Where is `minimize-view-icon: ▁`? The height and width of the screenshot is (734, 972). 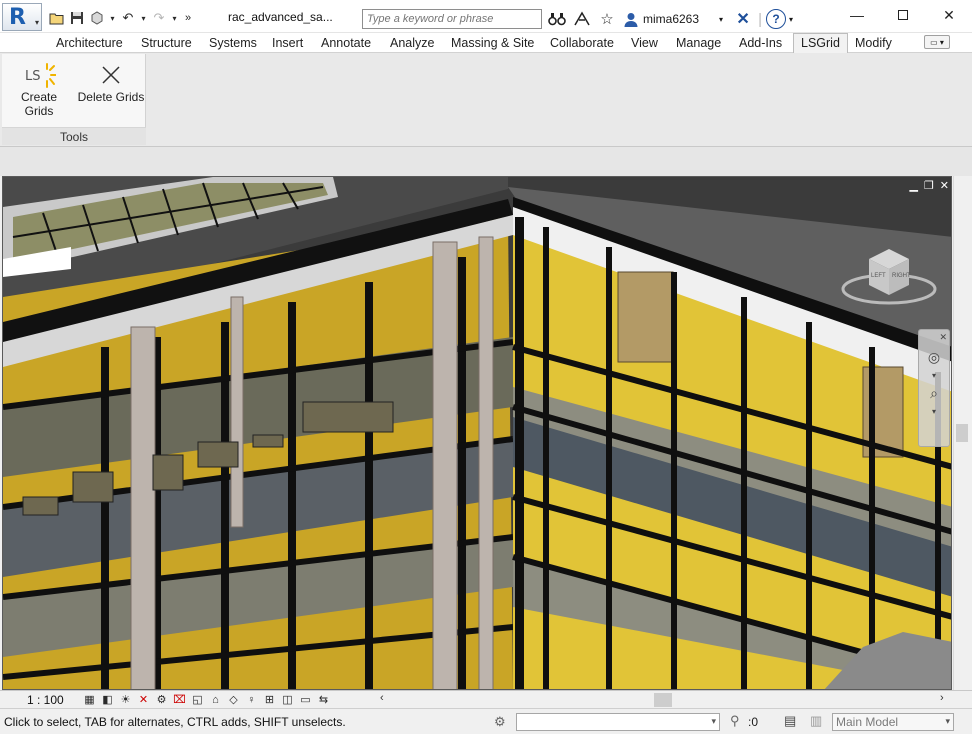
minimize-view-icon: ▁ is located at coordinates (913, 185).